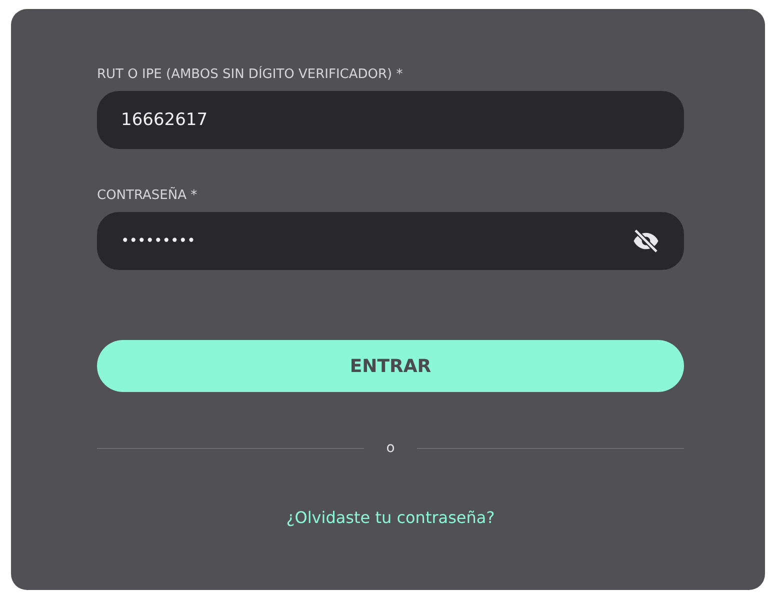 The width and height of the screenshot is (781, 600). I want to click on divider-text: o, so click(390, 448).